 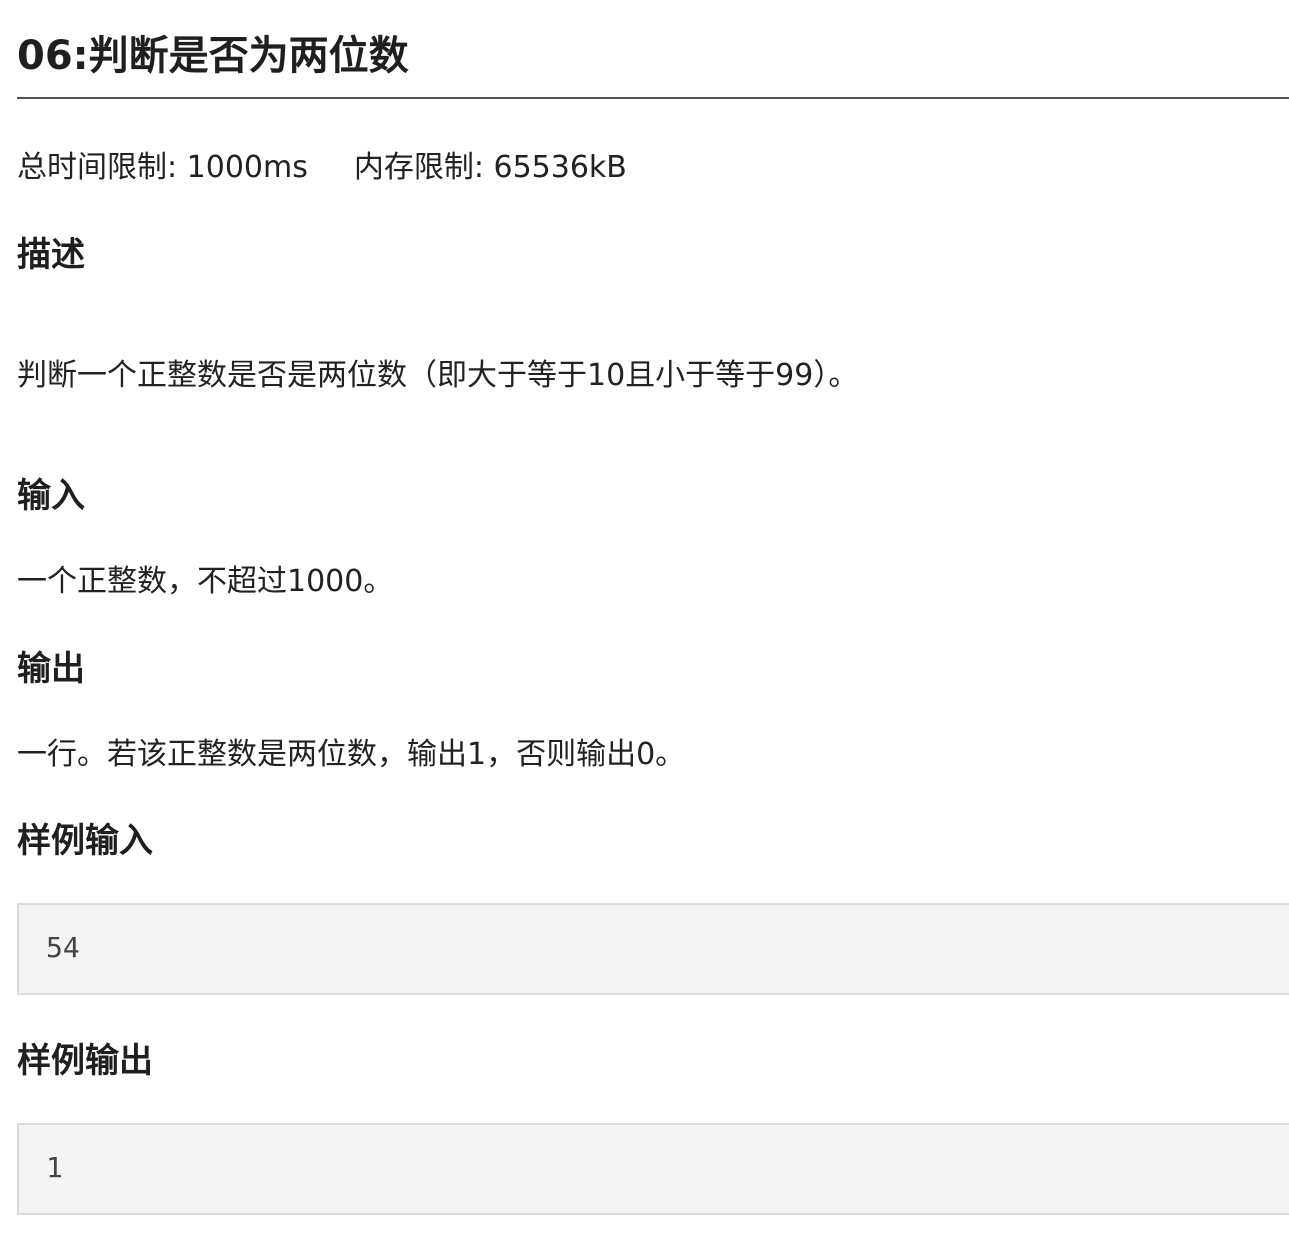 I want to click on page-title: 06:判断是否为两位数, so click(x=213, y=56).